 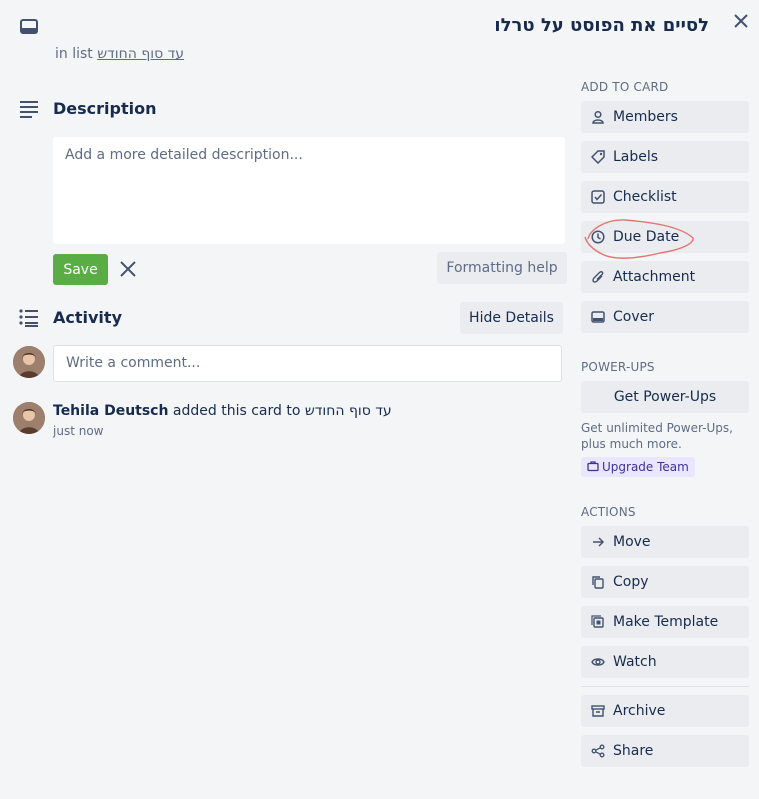 I want to click on avatar, so click(x=29, y=362).